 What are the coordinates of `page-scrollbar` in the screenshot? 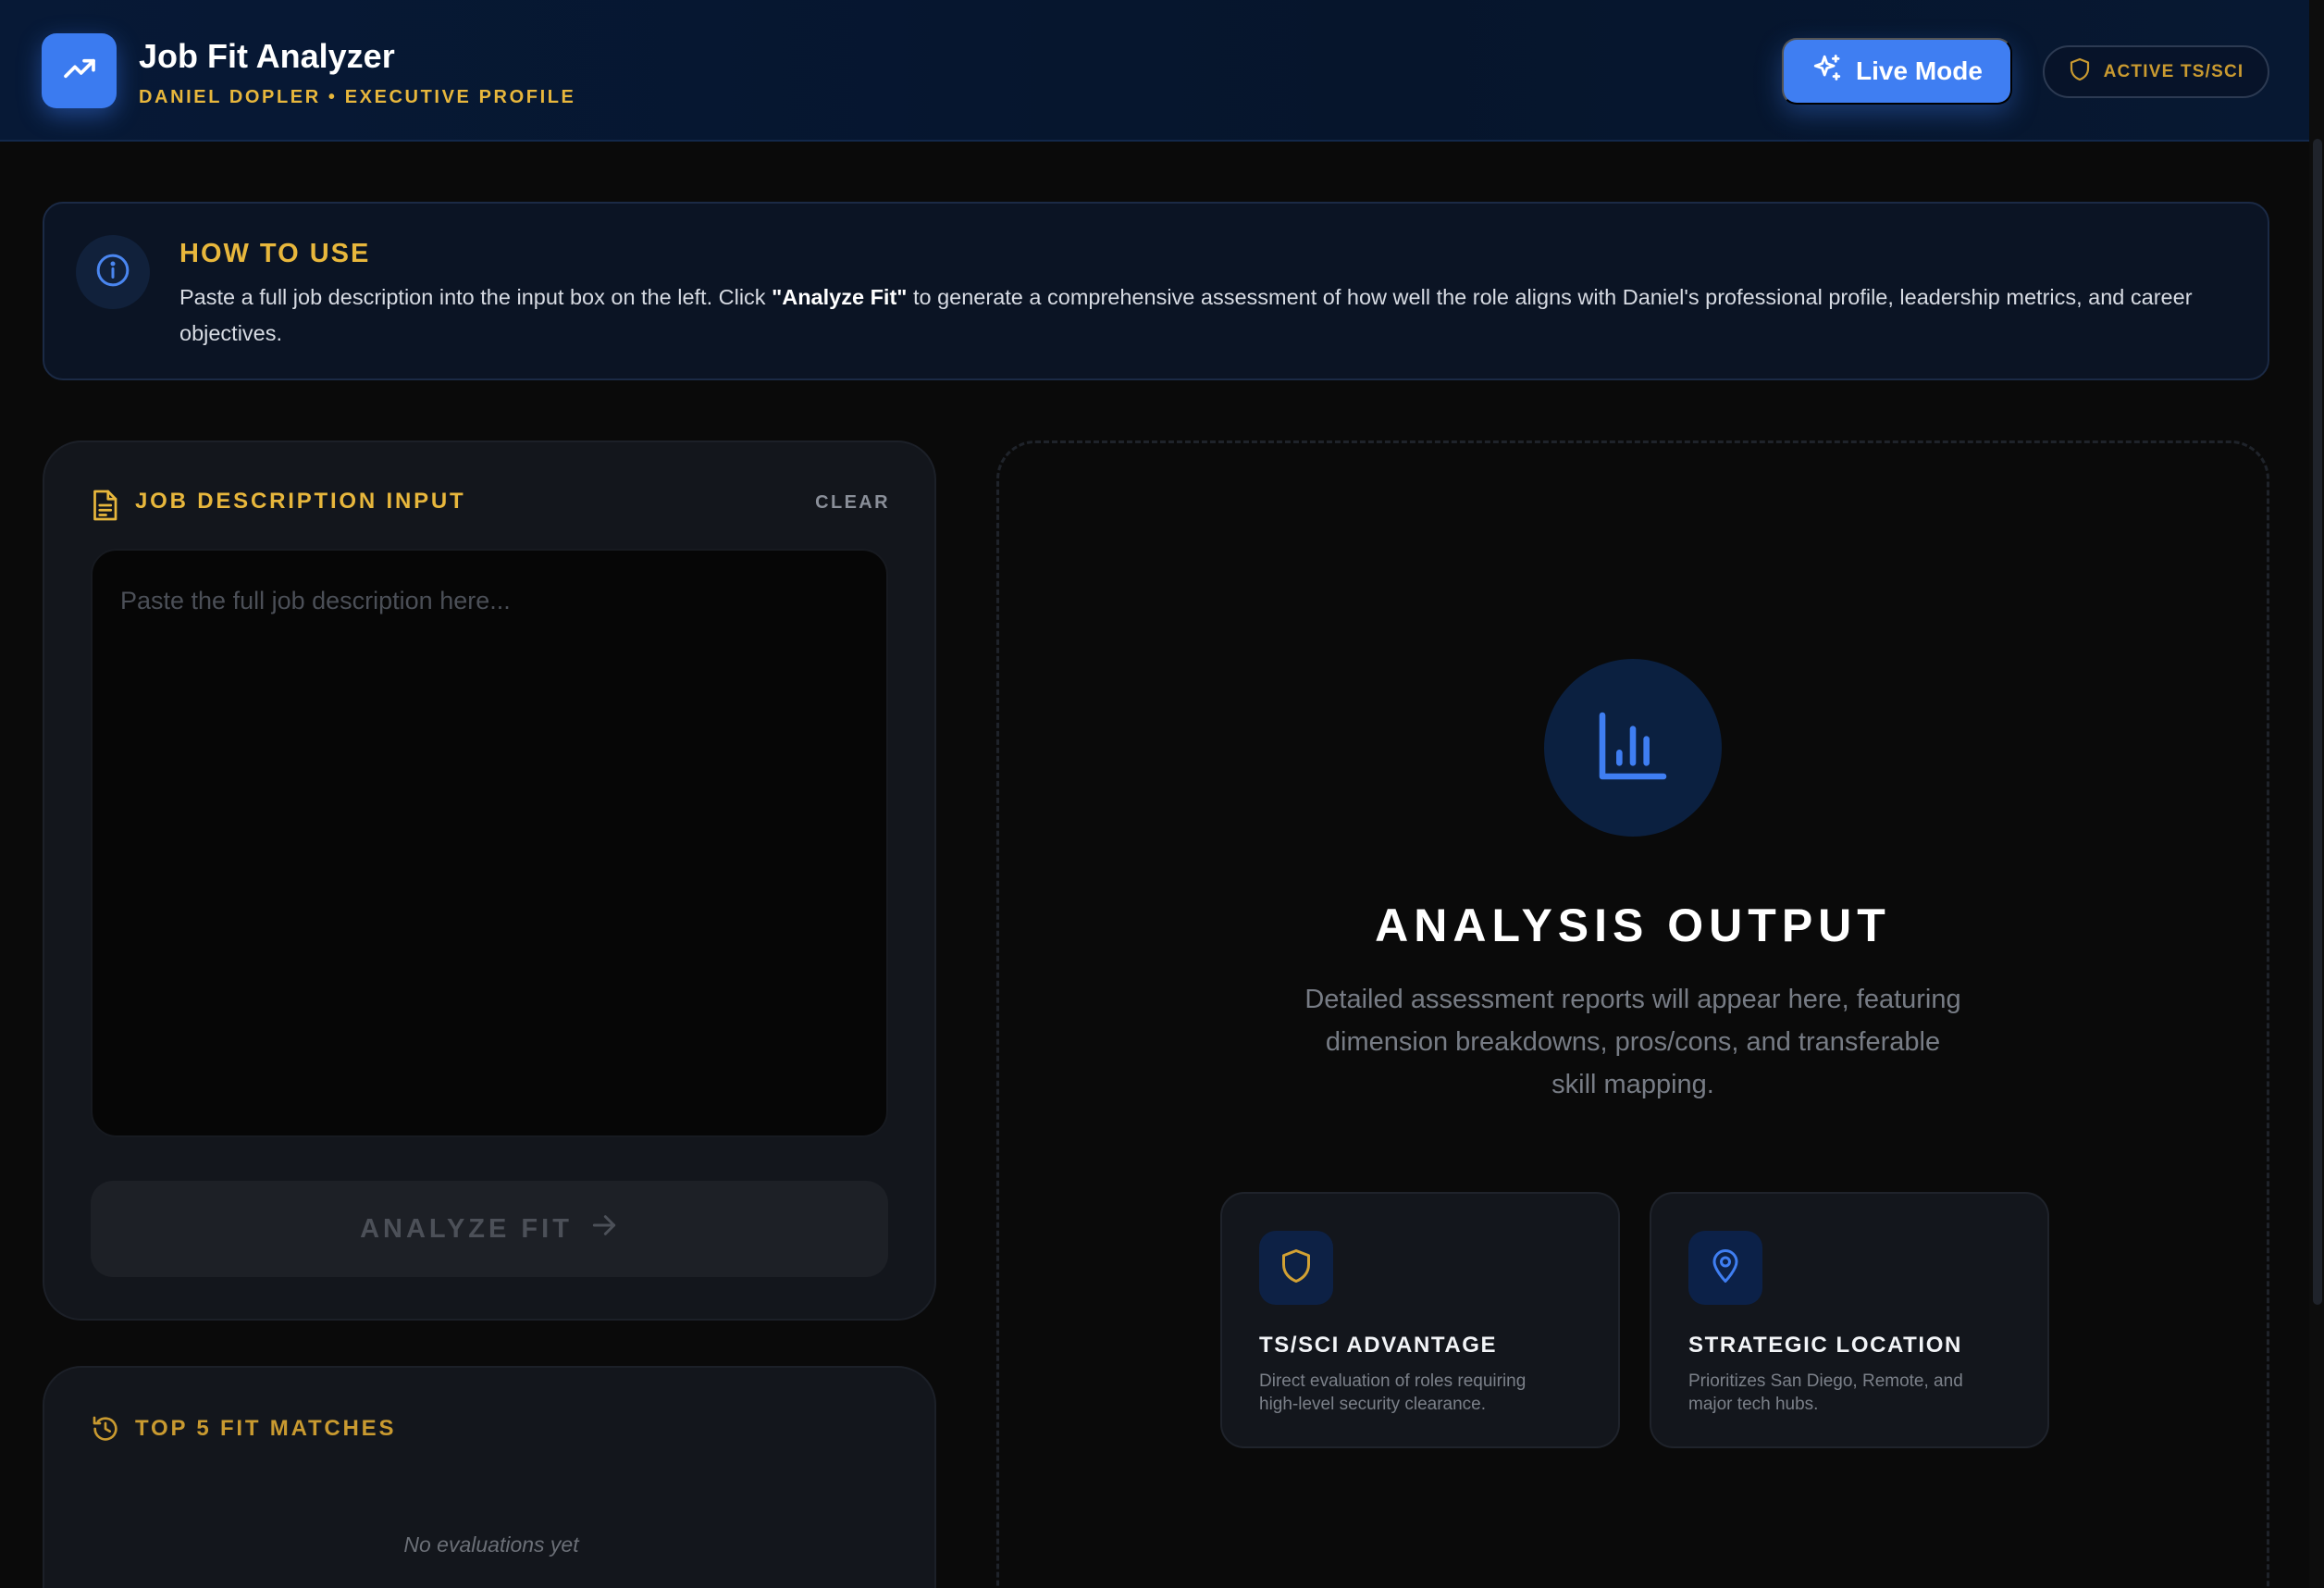 It's located at (2316, 794).